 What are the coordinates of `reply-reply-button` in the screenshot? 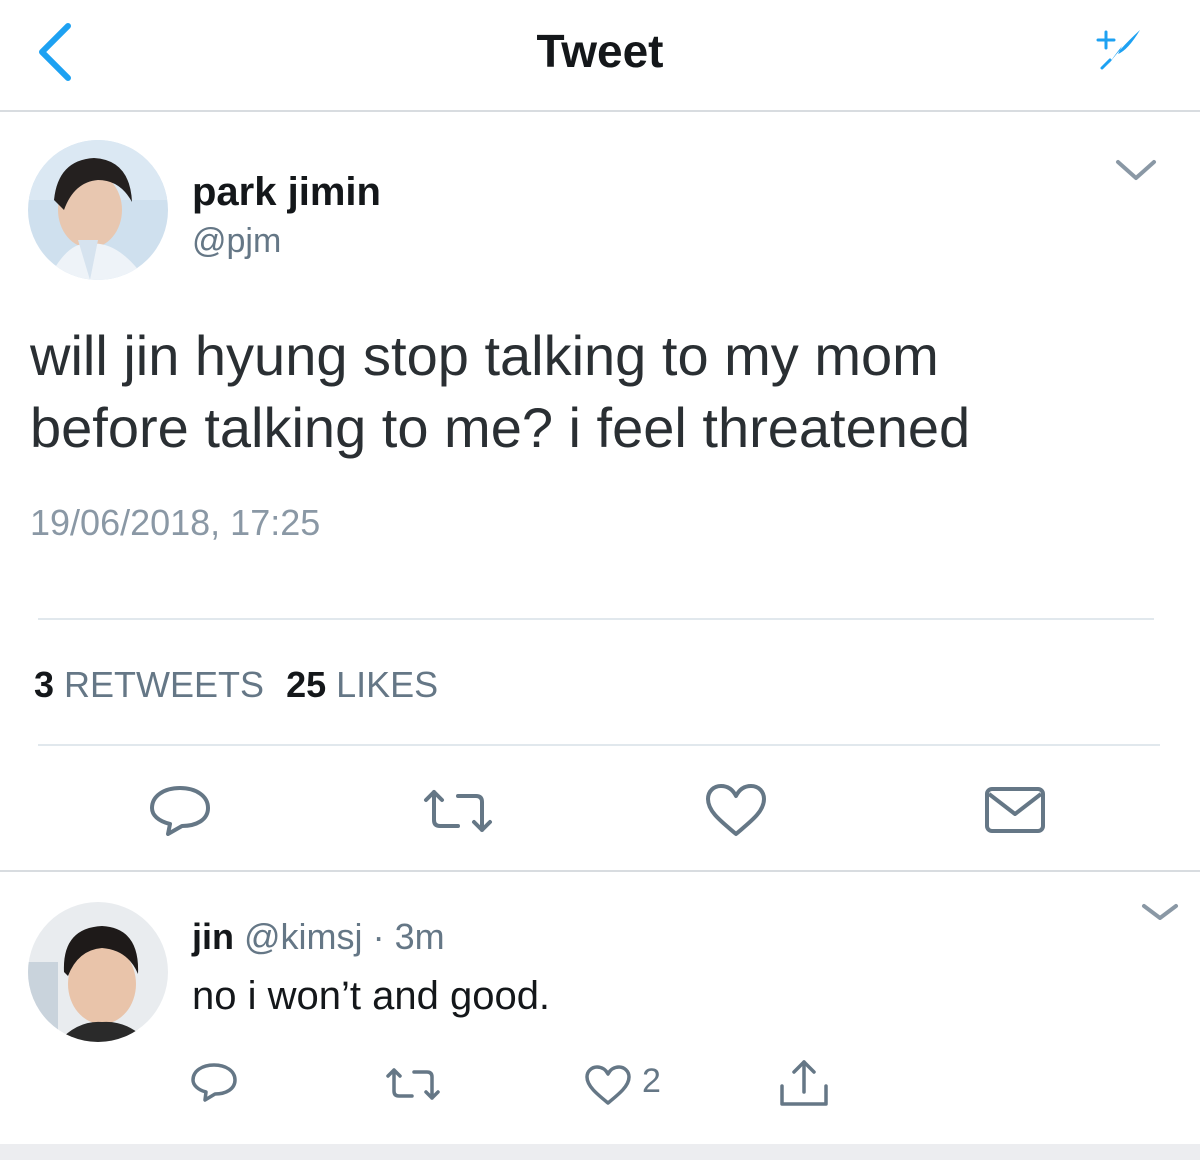 It's located at (214, 1082).